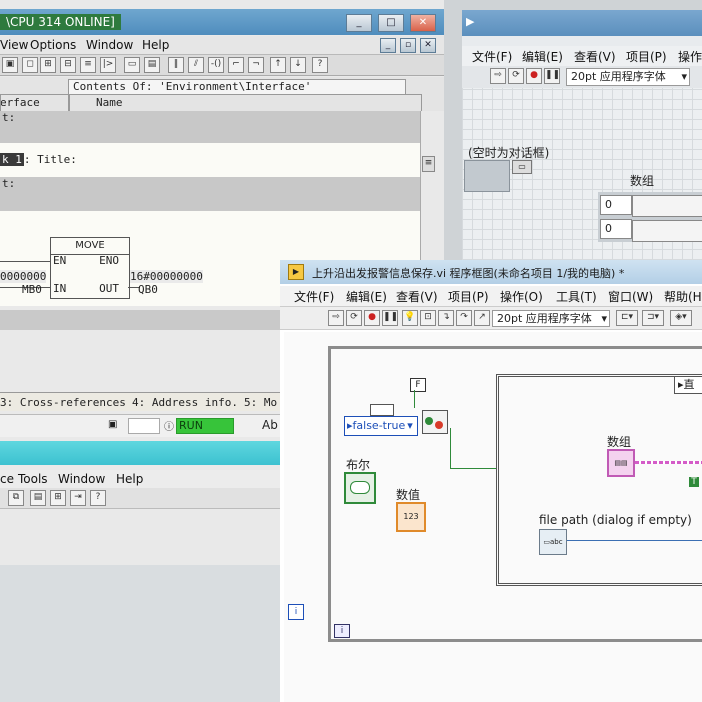  I want to click on sub-help-icon: ?, so click(98, 498).